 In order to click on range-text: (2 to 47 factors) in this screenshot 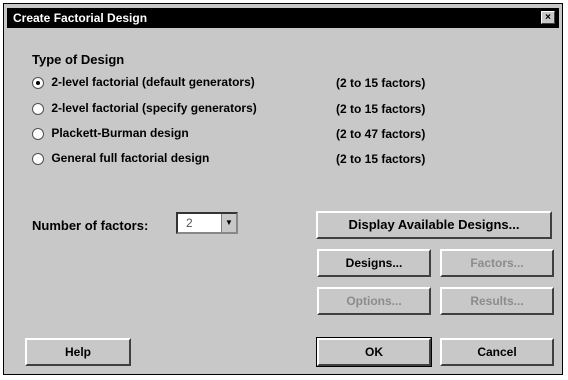, I will do `click(381, 134)`.